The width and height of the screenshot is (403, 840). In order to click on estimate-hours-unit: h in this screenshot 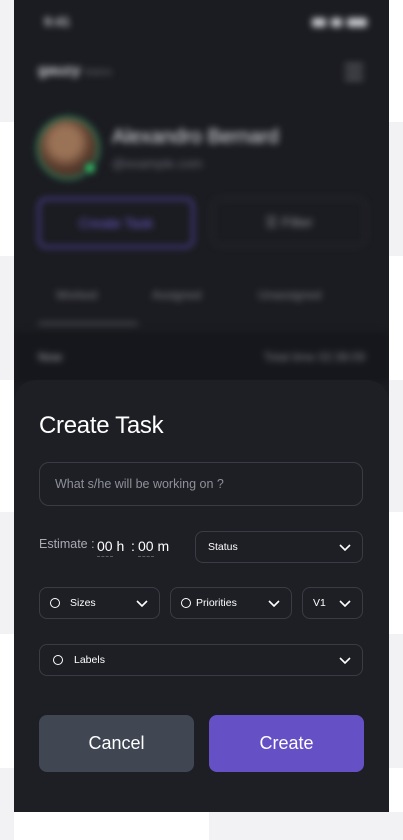, I will do `click(120, 546)`.